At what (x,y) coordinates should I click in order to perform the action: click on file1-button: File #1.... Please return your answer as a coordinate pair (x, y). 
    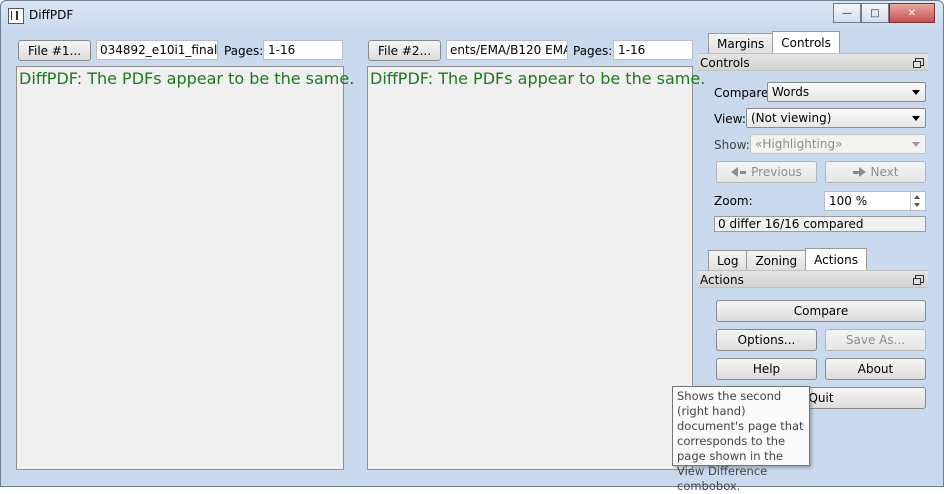
    Looking at the image, I should click on (54, 50).